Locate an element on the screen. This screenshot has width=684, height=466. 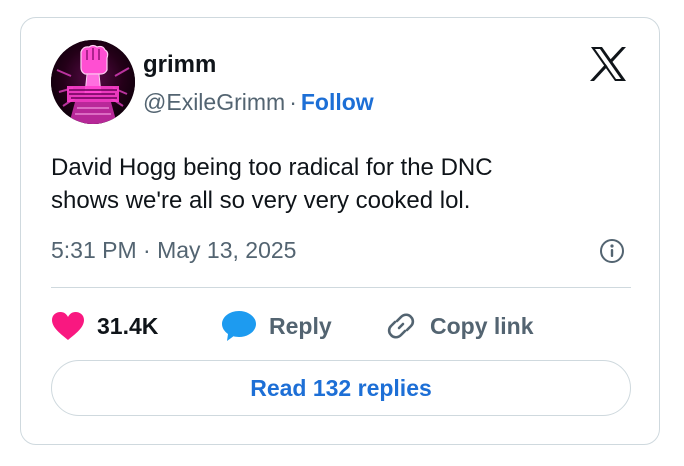
author-handle-row: @ExileGrimm · Follow is located at coordinates (258, 102).